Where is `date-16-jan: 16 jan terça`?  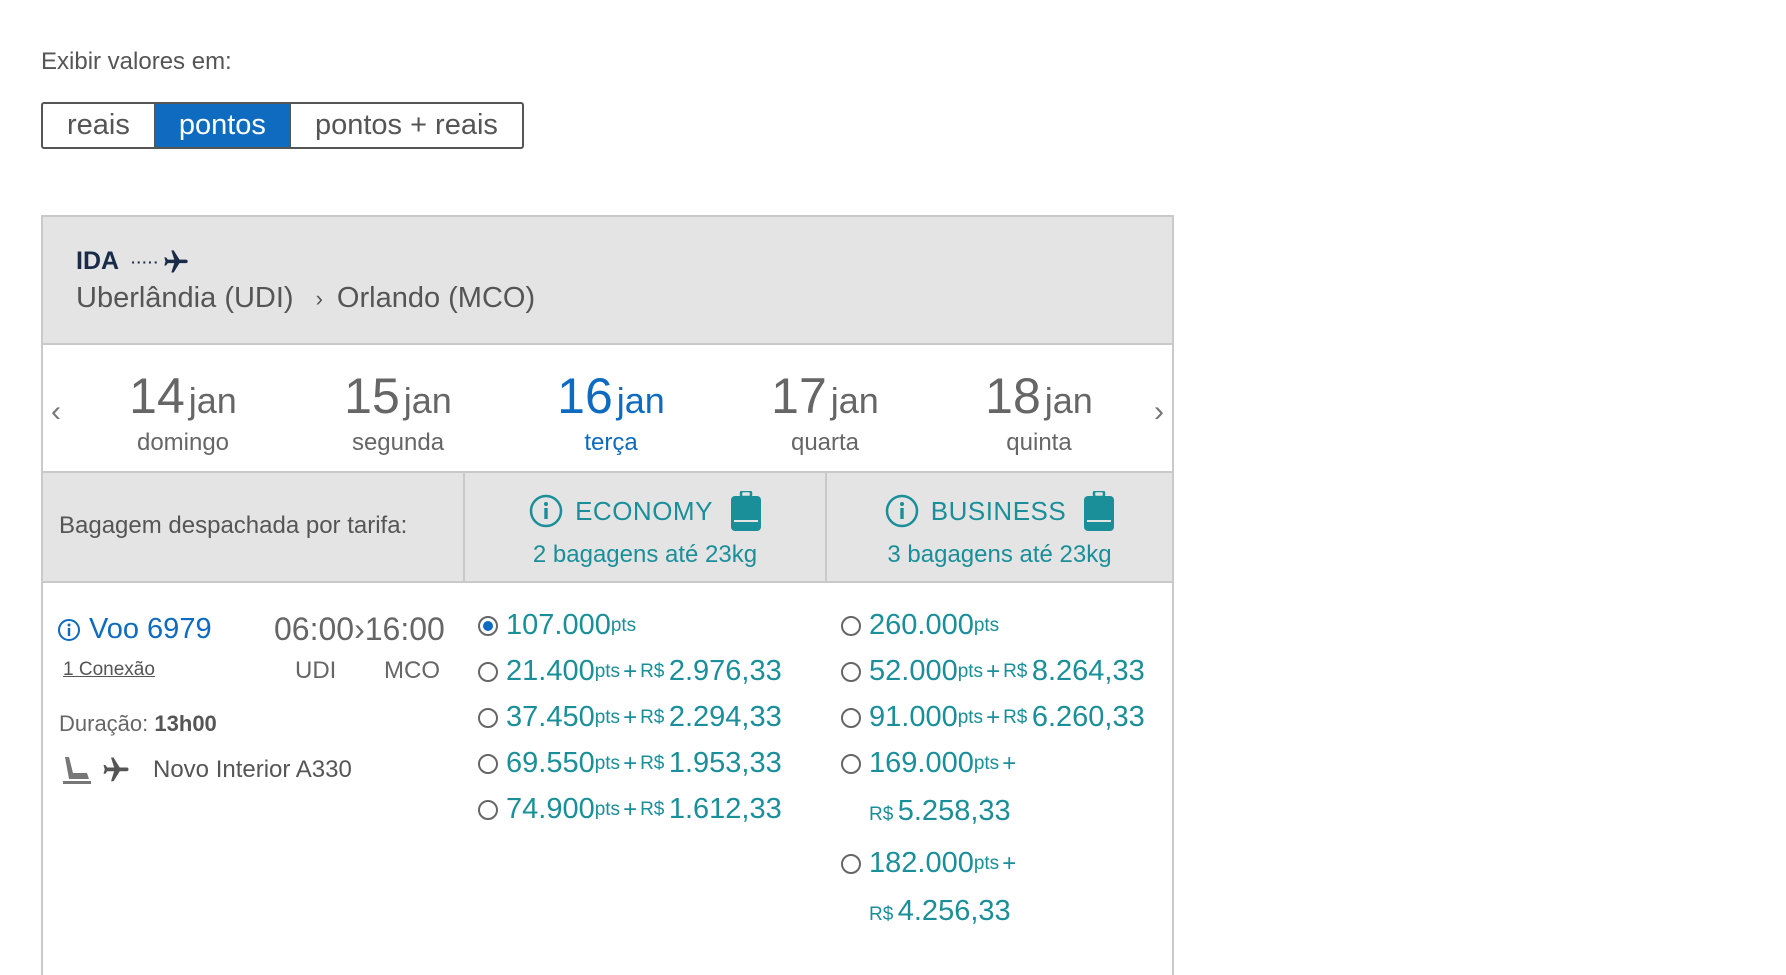
date-16-jan: 16 jan terça is located at coordinates (611, 412).